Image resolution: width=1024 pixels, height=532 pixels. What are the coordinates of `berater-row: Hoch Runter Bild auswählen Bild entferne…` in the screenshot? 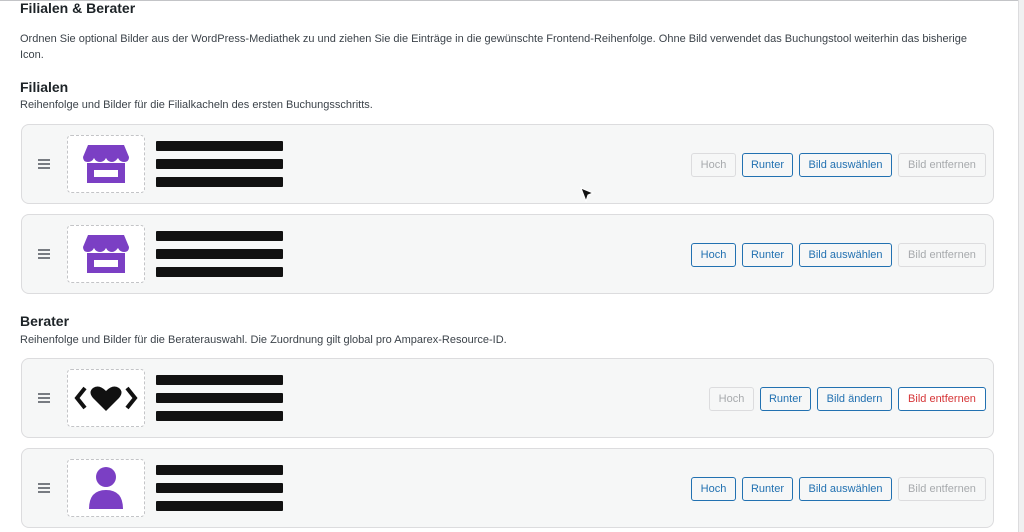 It's located at (507, 488).